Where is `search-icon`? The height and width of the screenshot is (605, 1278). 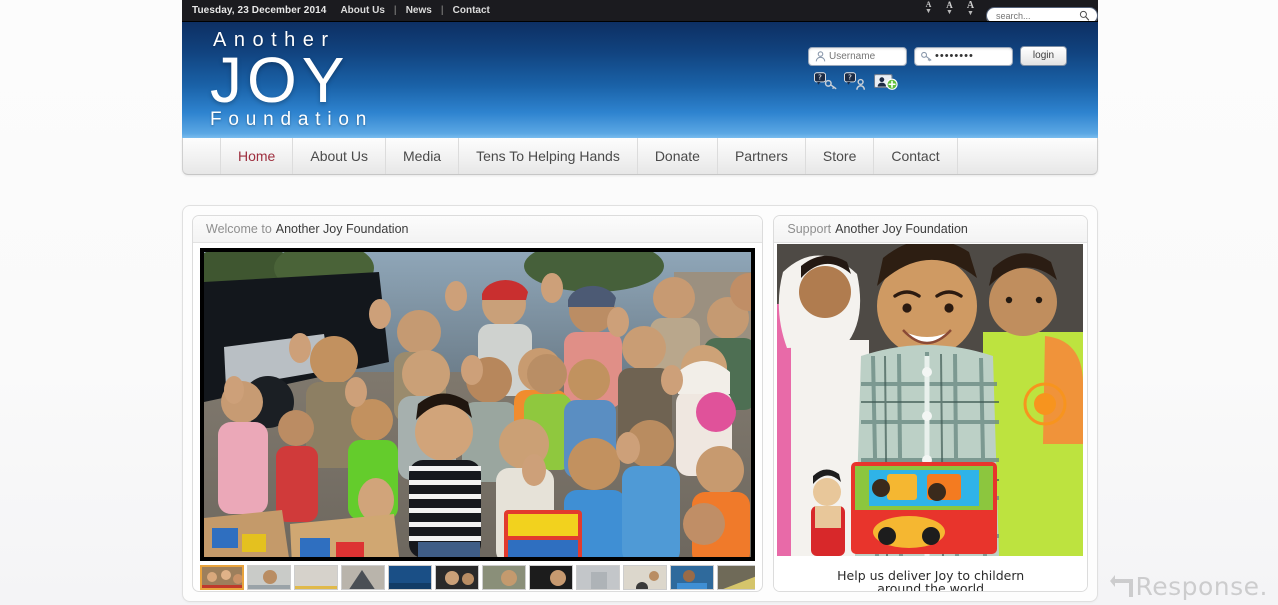
search-icon is located at coordinates (1084, 15).